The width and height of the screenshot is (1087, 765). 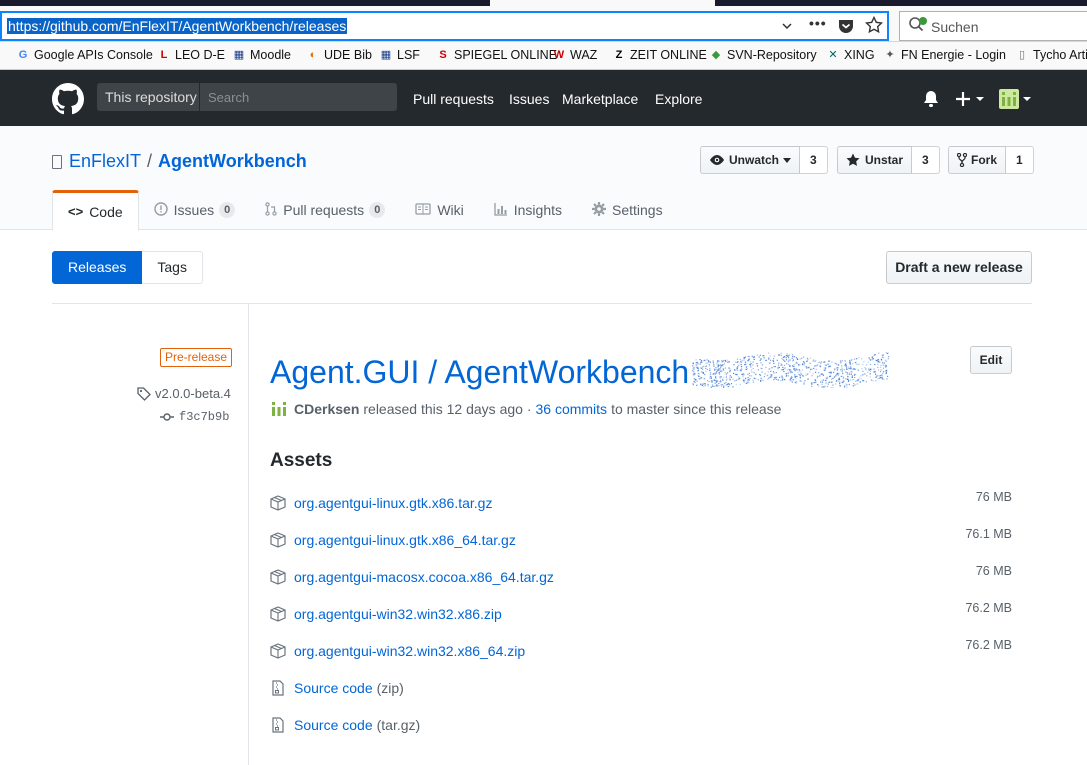 I want to click on bookmark-item: ▯ Tycho Arti, so click(x=1051, y=55).